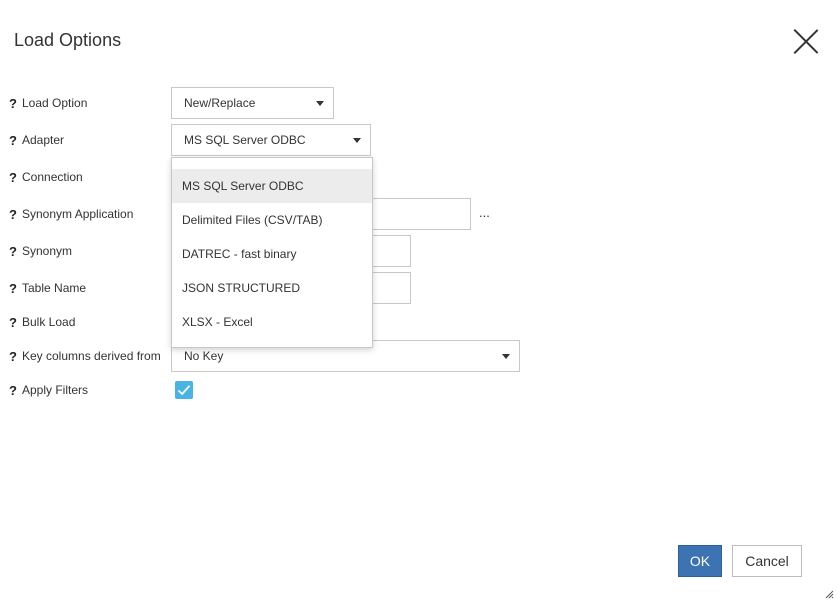 Image resolution: width=838 pixels, height=603 pixels. What do you see at coordinates (47, 251) in the screenshot?
I see `synonym-label: Synonym` at bounding box center [47, 251].